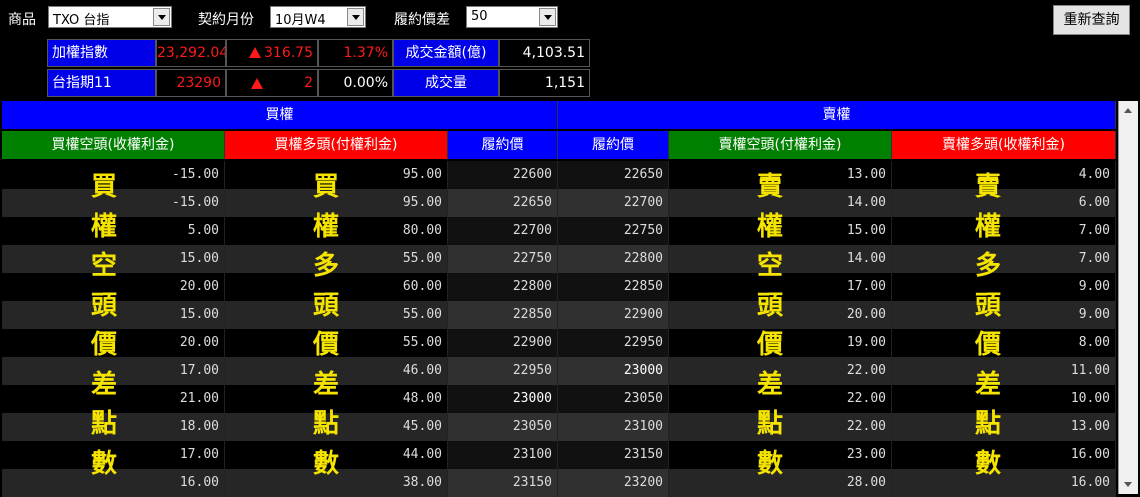  I want to click on put-header: 賣權, so click(837, 115).